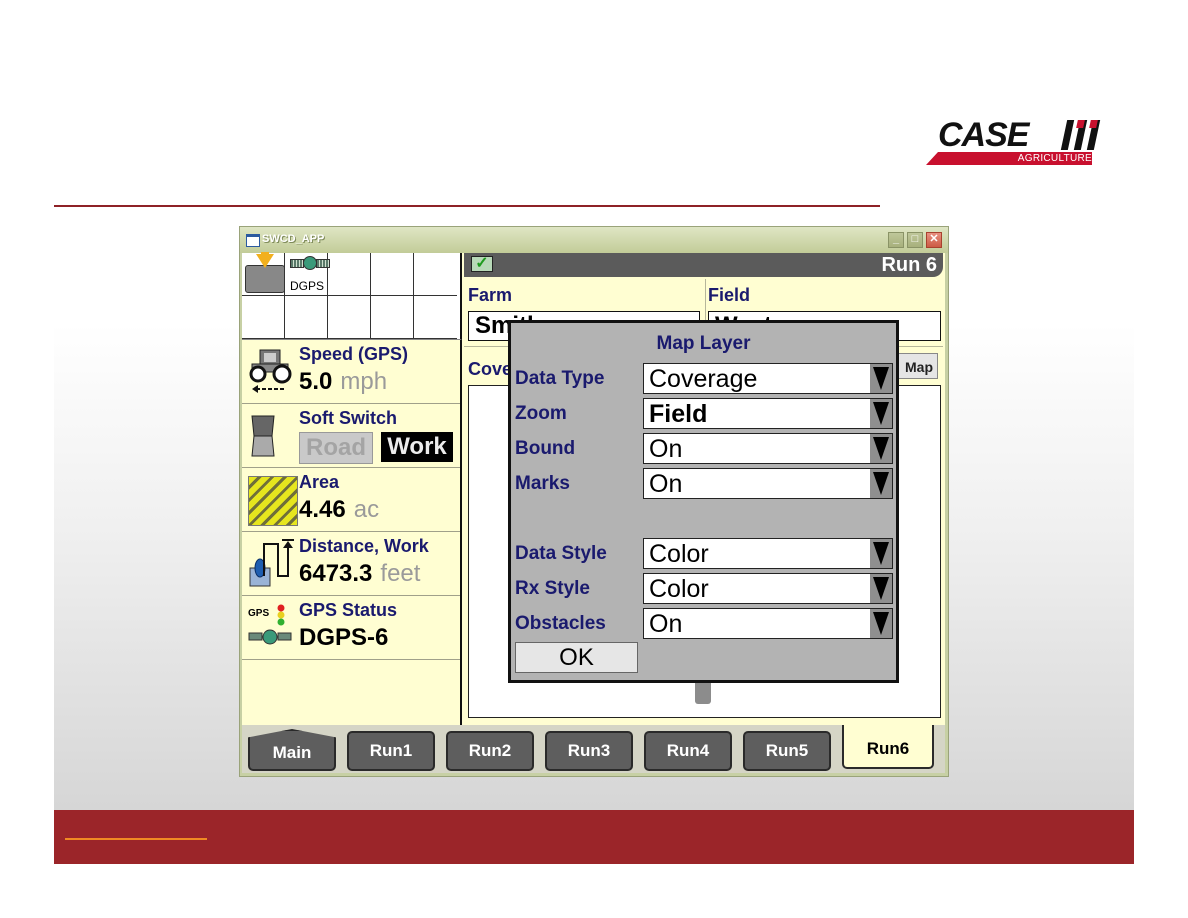 The image size is (1188, 918). Describe the element at coordinates (561, 553) in the screenshot. I see `data-style-label: Data Style` at that location.